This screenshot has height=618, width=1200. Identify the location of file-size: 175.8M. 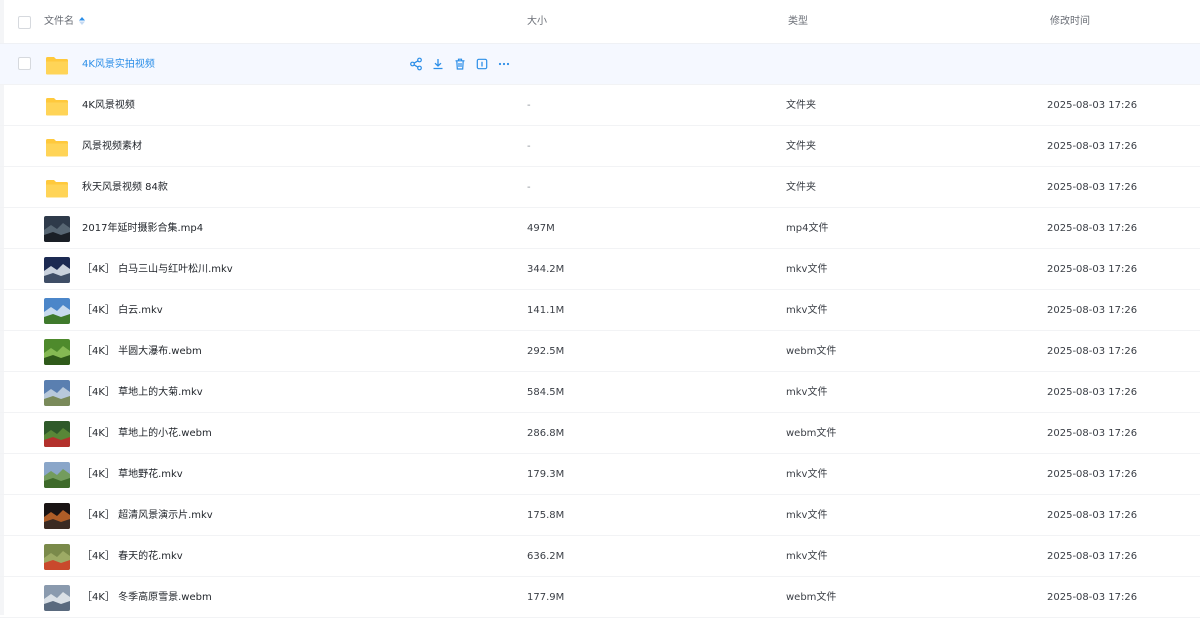
(546, 515).